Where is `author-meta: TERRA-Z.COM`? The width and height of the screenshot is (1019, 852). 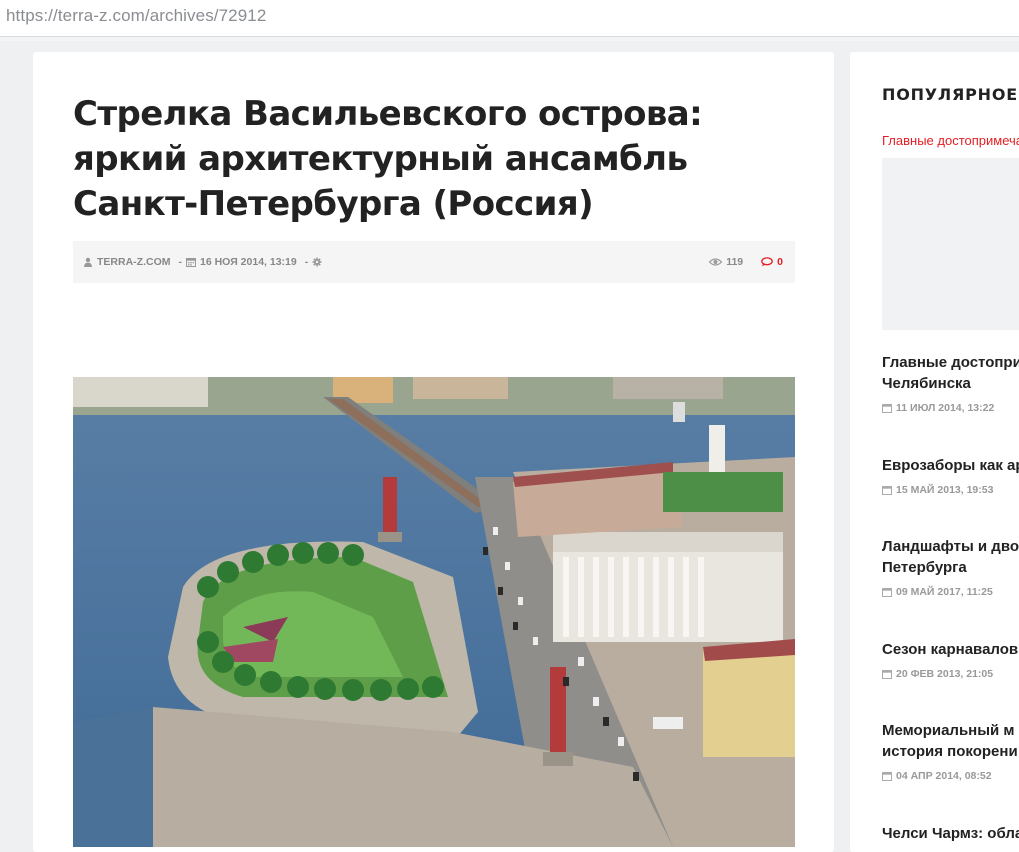
author-meta: TERRA-Z.COM is located at coordinates (129, 262).